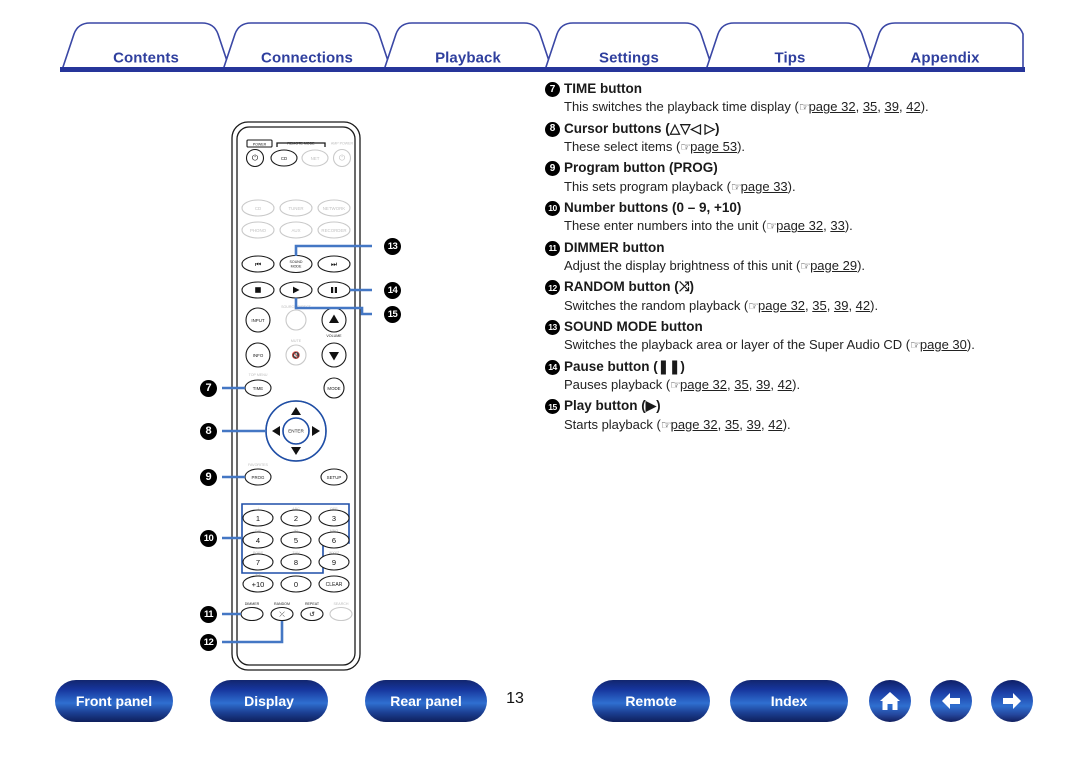  What do you see at coordinates (252, 604) in the screenshot?
I see `svg-text: DIMMER` at bounding box center [252, 604].